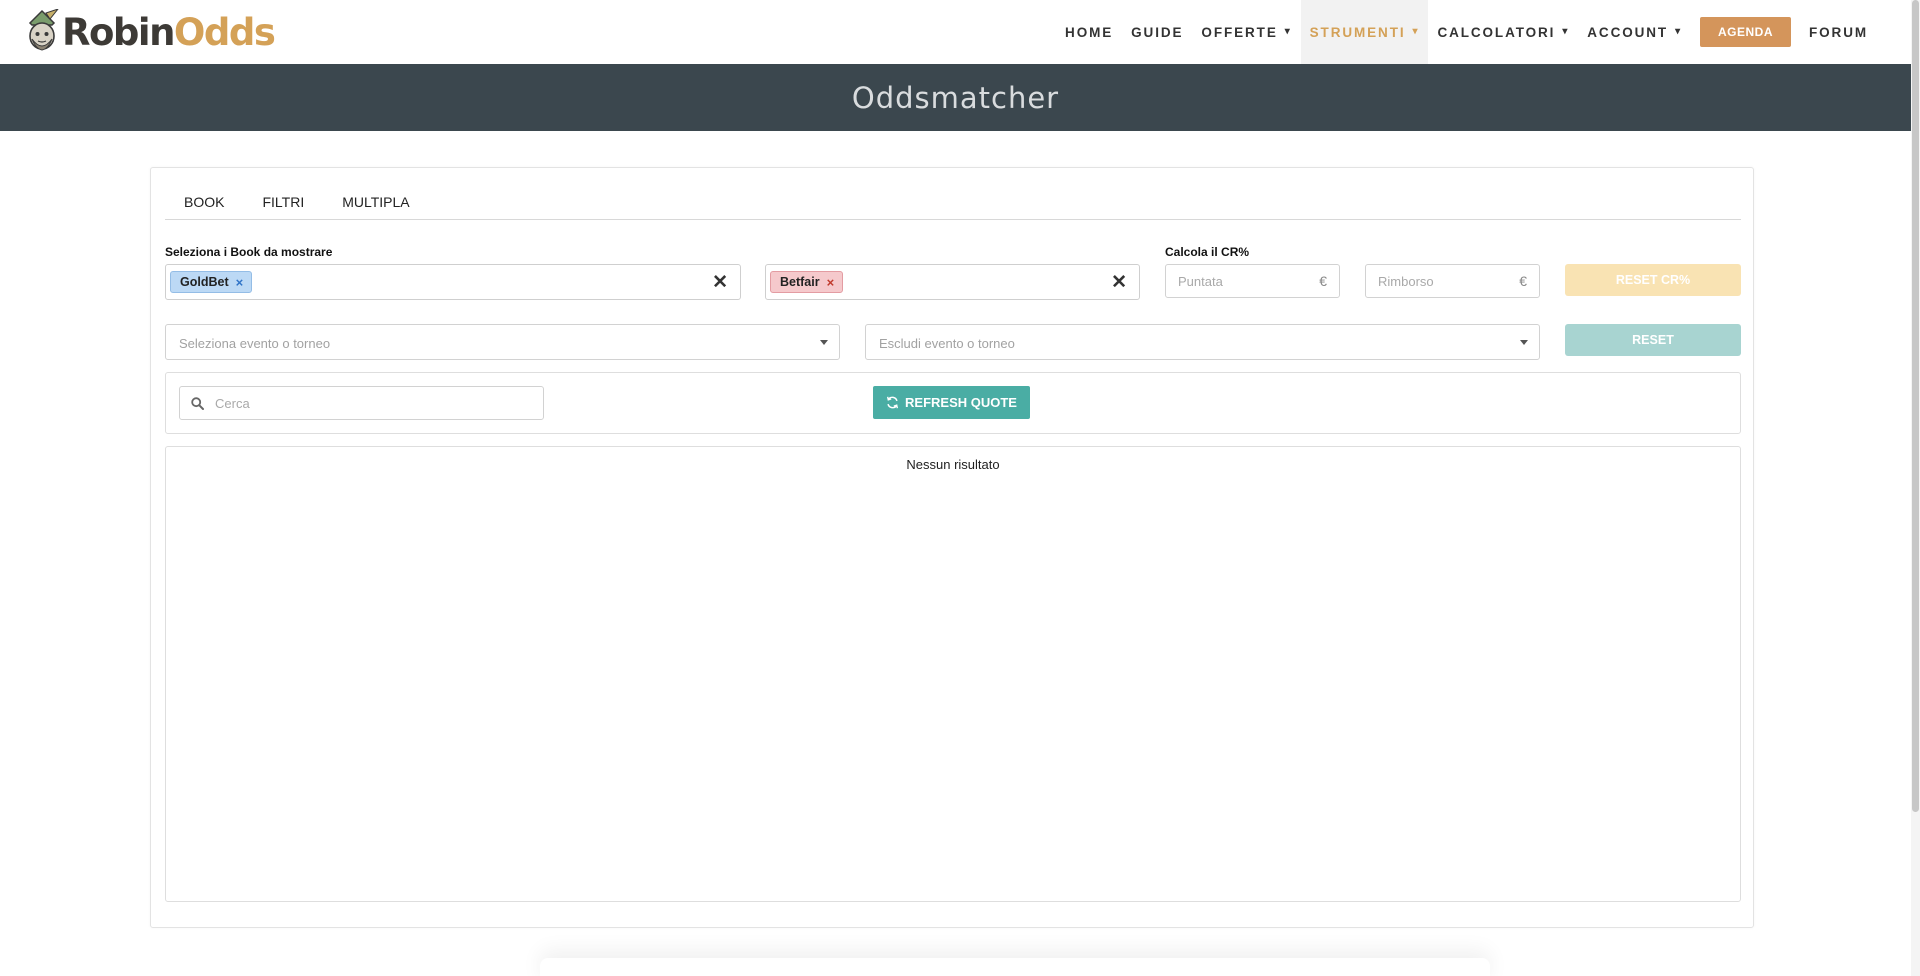 Image resolution: width=1920 pixels, height=976 pixels. Describe the element at coordinates (953, 202) in the screenshot. I see `oddsmatcher-tabs: BOOK FILTRI MULTIPLA` at that location.